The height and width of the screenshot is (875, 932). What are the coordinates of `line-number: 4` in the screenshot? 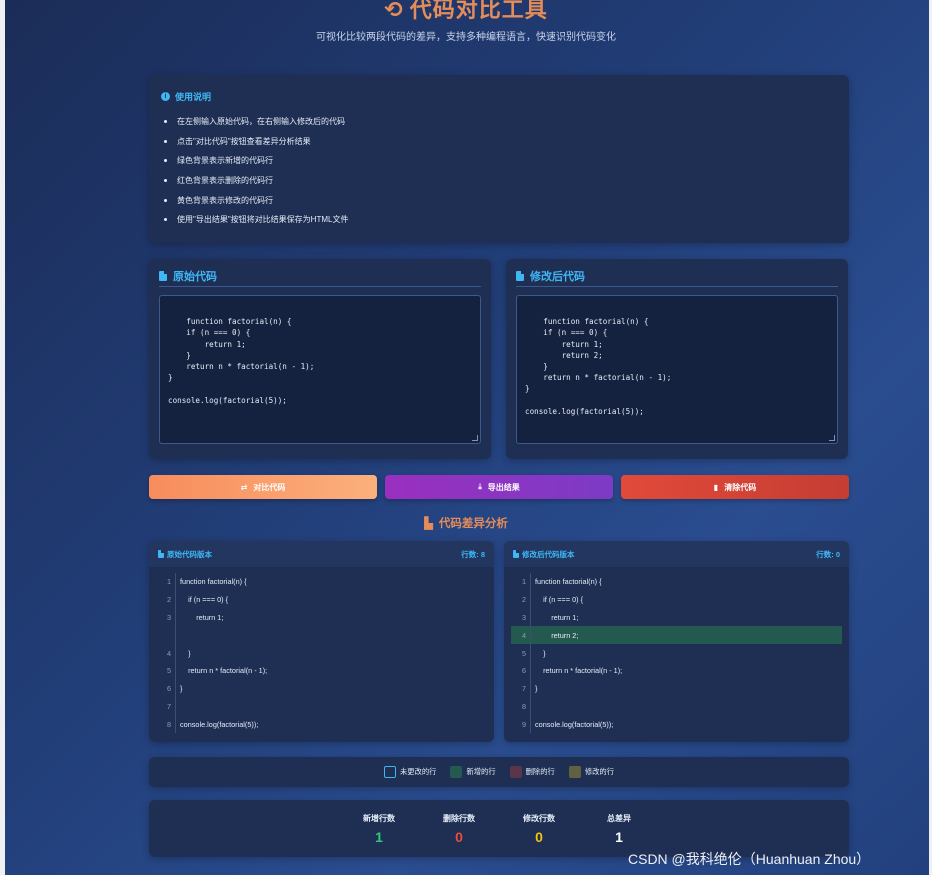 It's located at (523, 635).